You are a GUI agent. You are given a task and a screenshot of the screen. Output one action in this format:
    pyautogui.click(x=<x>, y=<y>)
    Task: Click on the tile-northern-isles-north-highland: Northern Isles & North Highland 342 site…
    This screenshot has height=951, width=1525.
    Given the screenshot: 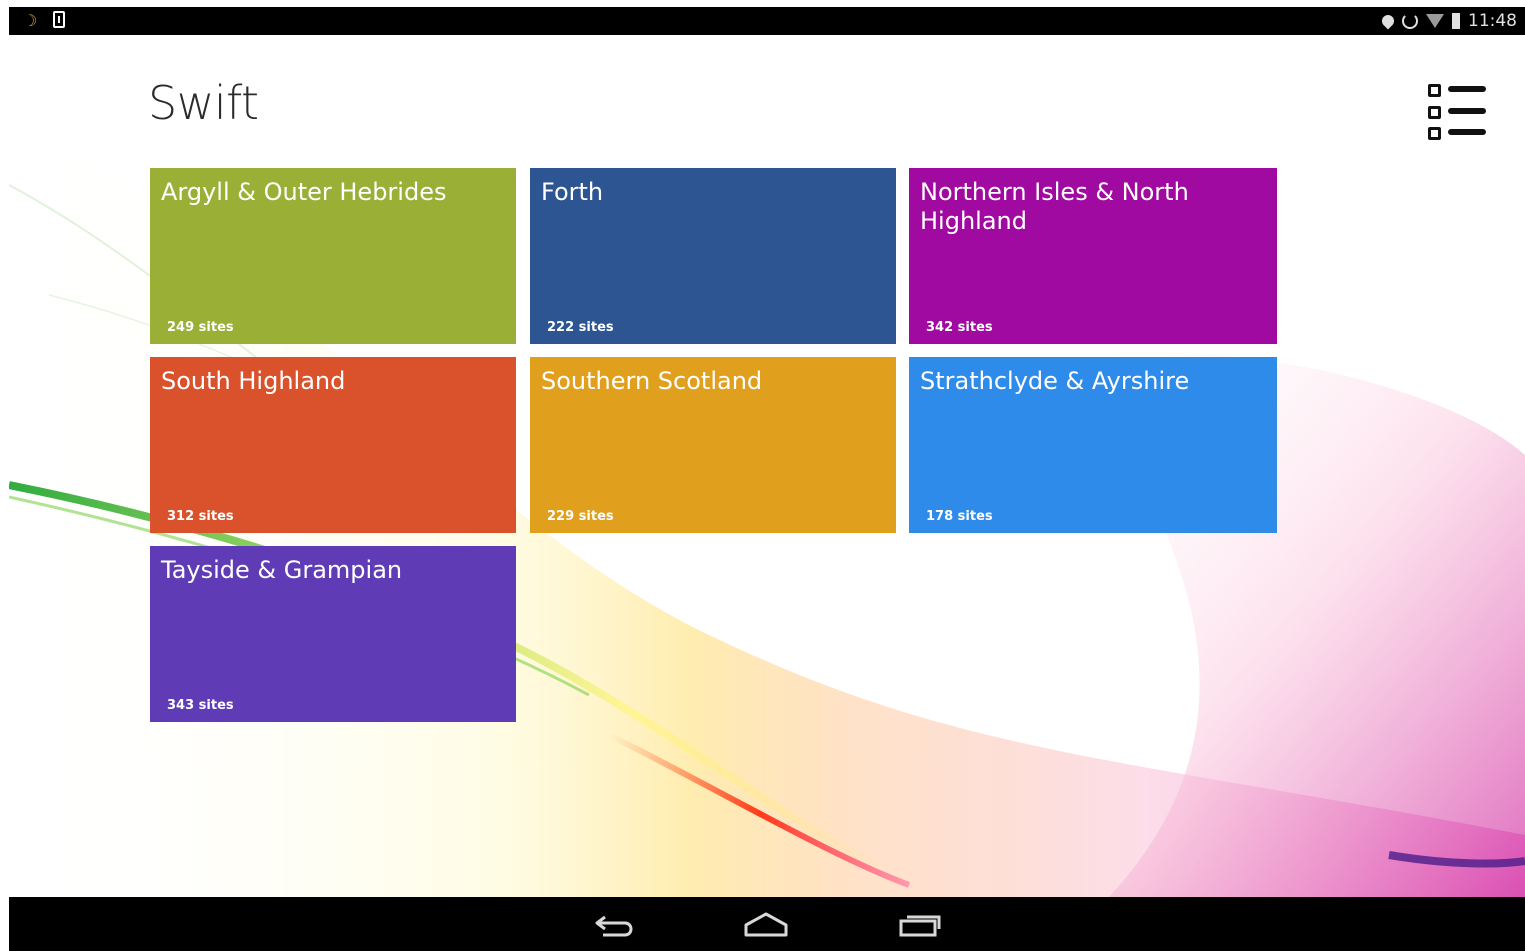 What is the action you would take?
    pyautogui.click(x=1093, y=256)
    